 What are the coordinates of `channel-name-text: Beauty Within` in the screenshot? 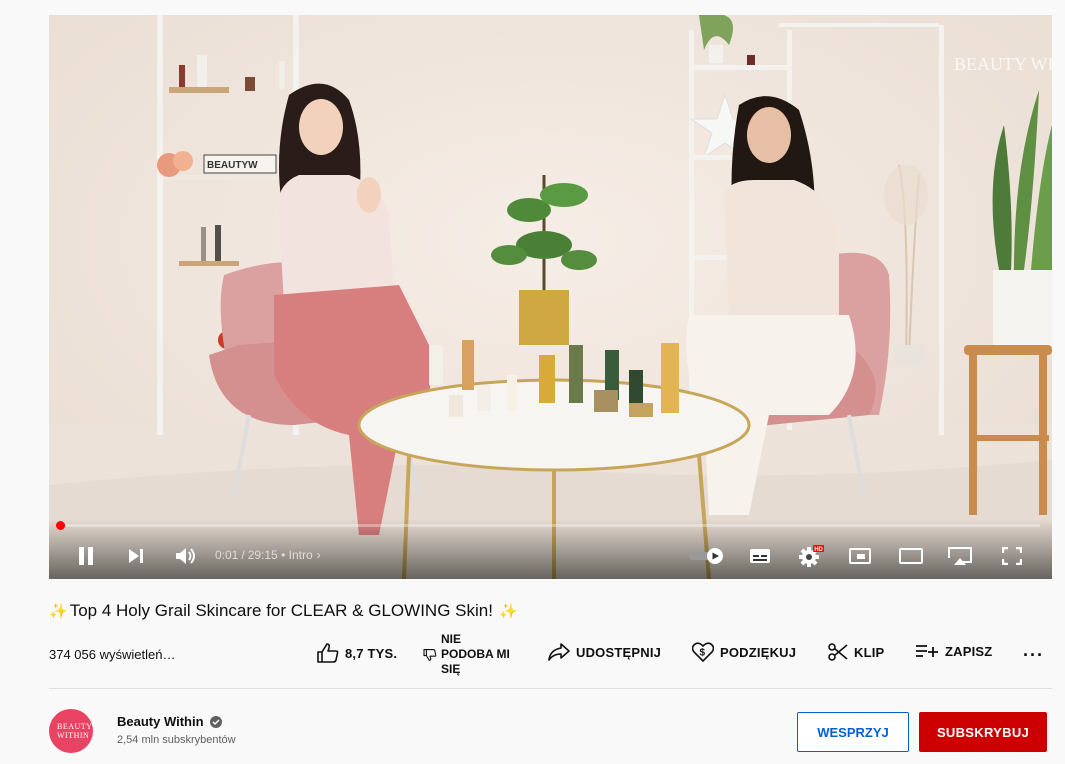 It's located at (160, 721).